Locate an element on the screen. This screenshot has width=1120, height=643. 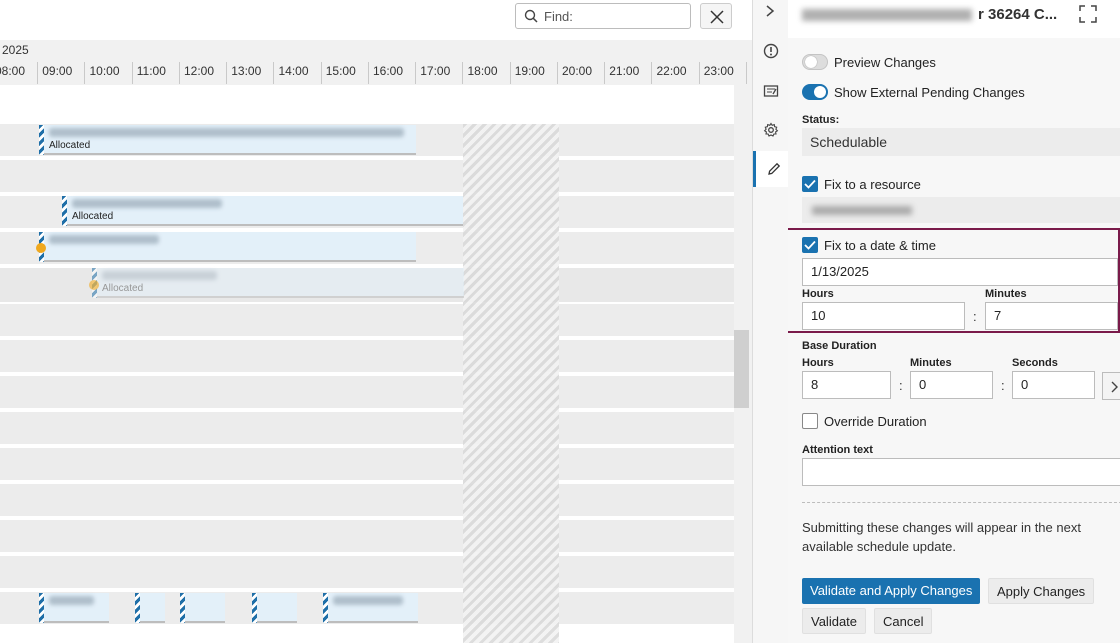
preview-changes-toggle: Preview Changes is located at coordinates (869, 62).